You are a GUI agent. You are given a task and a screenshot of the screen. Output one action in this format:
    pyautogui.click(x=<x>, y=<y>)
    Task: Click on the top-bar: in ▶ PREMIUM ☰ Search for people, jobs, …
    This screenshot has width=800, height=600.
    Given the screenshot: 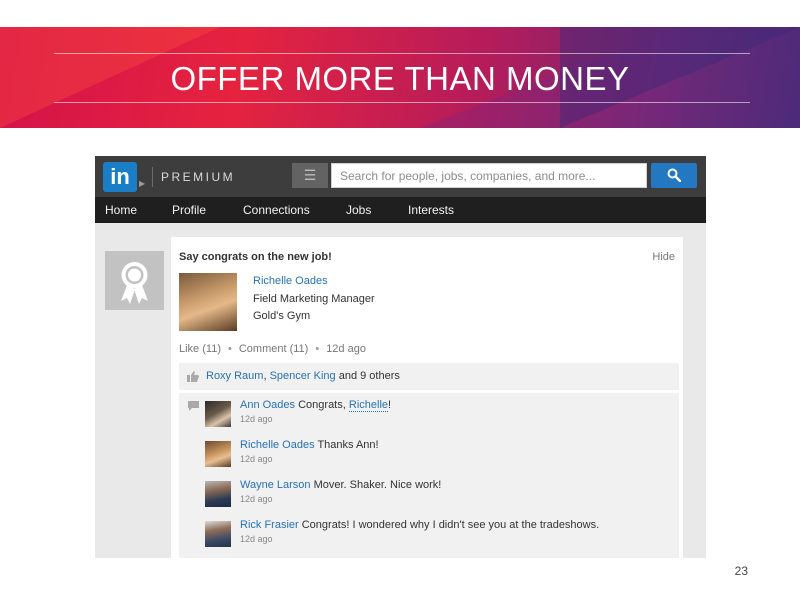 What is the action you would take?
    pyautogui.click(x=400, y=176)
    